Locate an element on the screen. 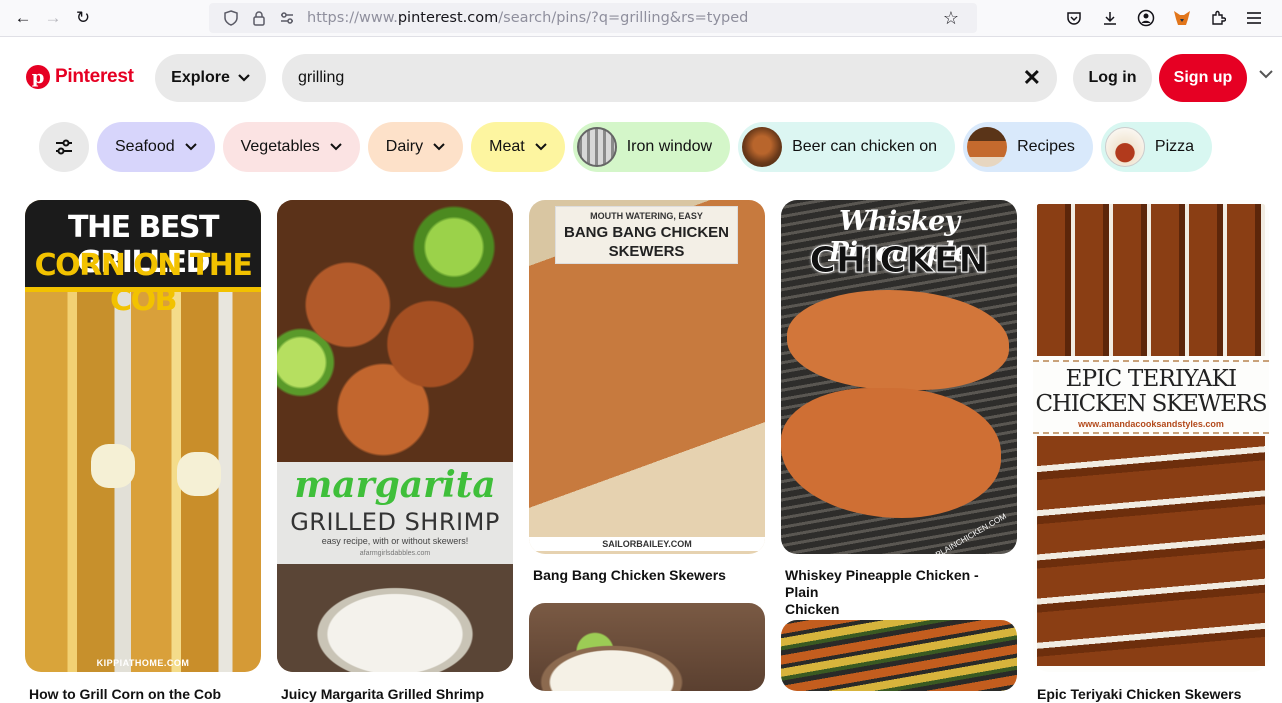  pin-grilled-vegetables is located at coordinates (899, 655).